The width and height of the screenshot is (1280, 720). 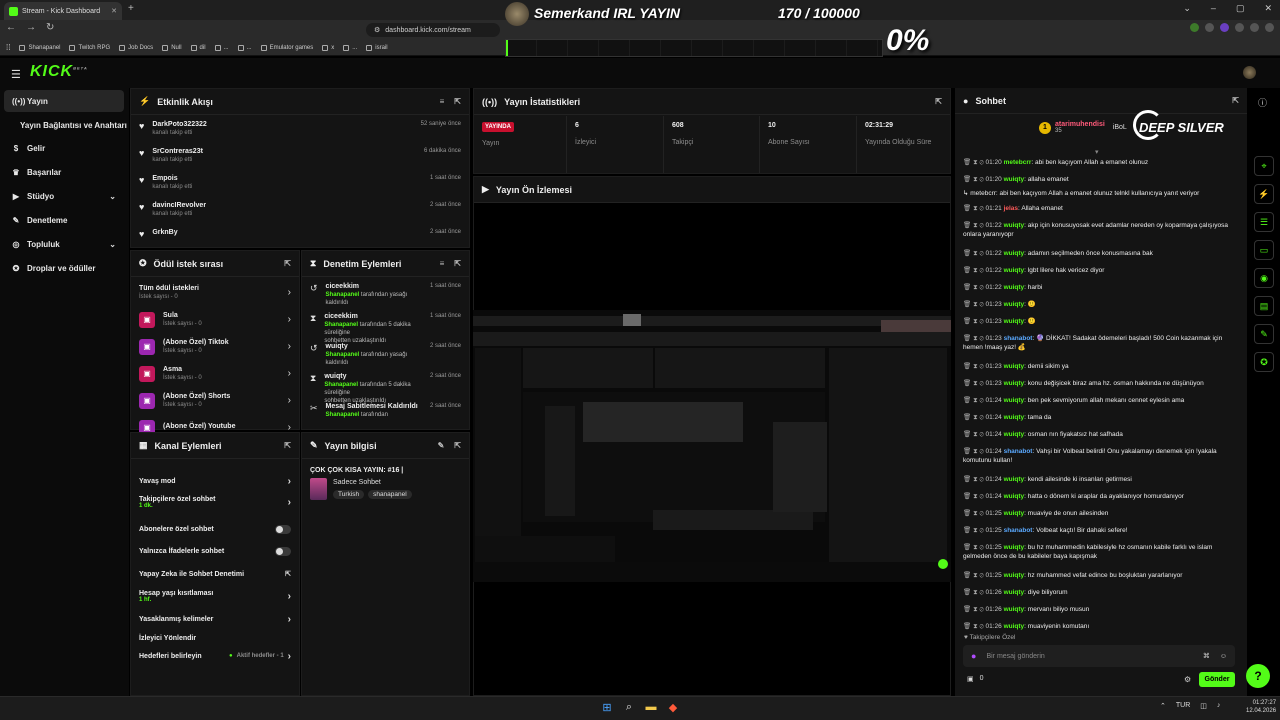 What do you see at coordinates (215, 319) in the screenshot?
I see `reward-item: ▣ Sula İstek sayısı - 0 ›` at bounding box center [215, 319].